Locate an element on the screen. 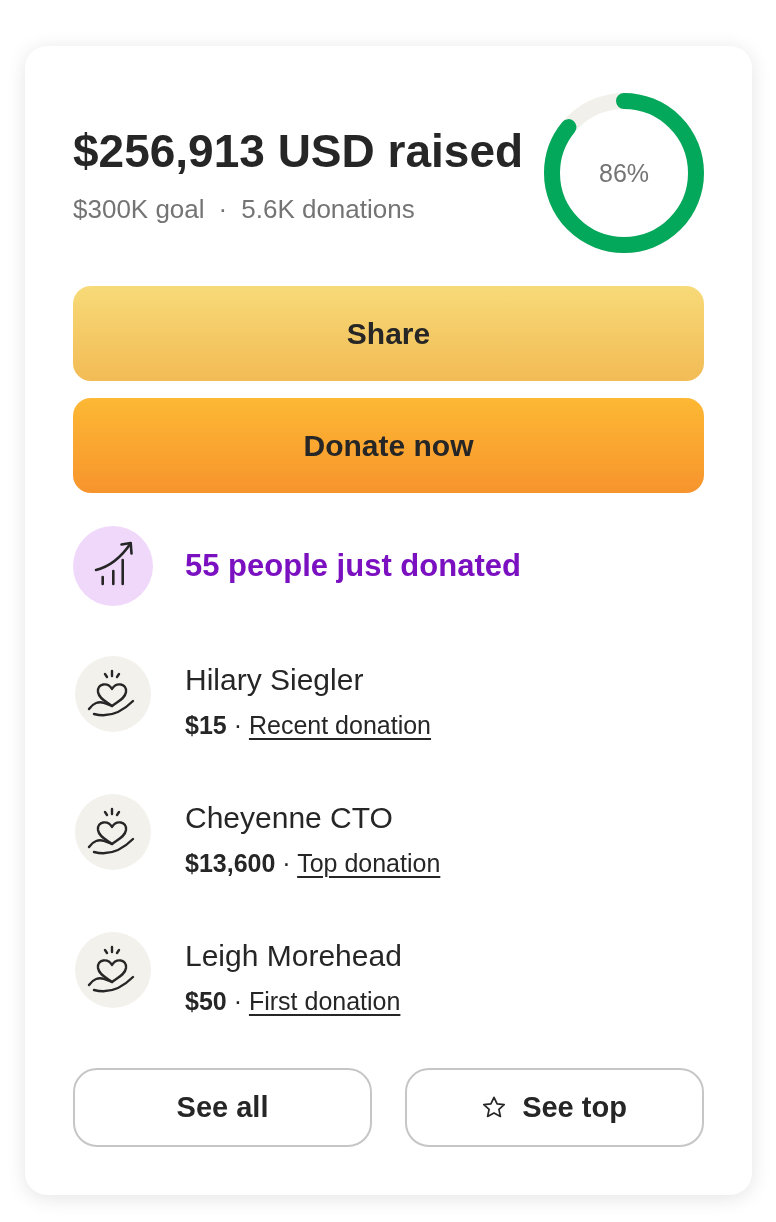 The height and width of the screenshot is (1222, 776). amount-raised: $256,913 USD raised is located at coordinates (298, 151).